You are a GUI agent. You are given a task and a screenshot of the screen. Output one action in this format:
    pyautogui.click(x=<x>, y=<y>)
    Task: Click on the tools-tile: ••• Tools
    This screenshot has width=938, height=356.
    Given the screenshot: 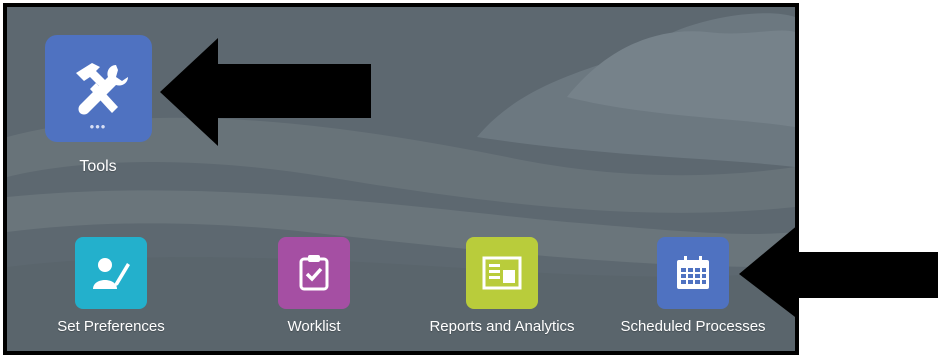 What is the action you would take?
    pyautogui.click(x=98, y=105)
    